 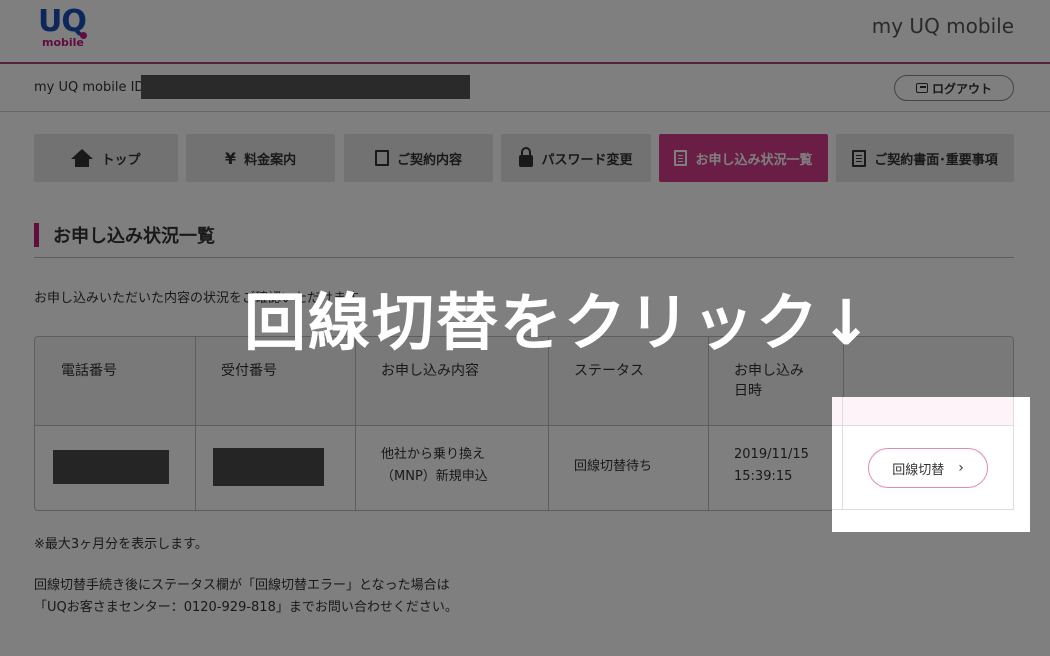 What do you see at coordinates (429, 160) in the screenshot?
I see `tab-label: ご契約内容` at bounding box center [429, 160].